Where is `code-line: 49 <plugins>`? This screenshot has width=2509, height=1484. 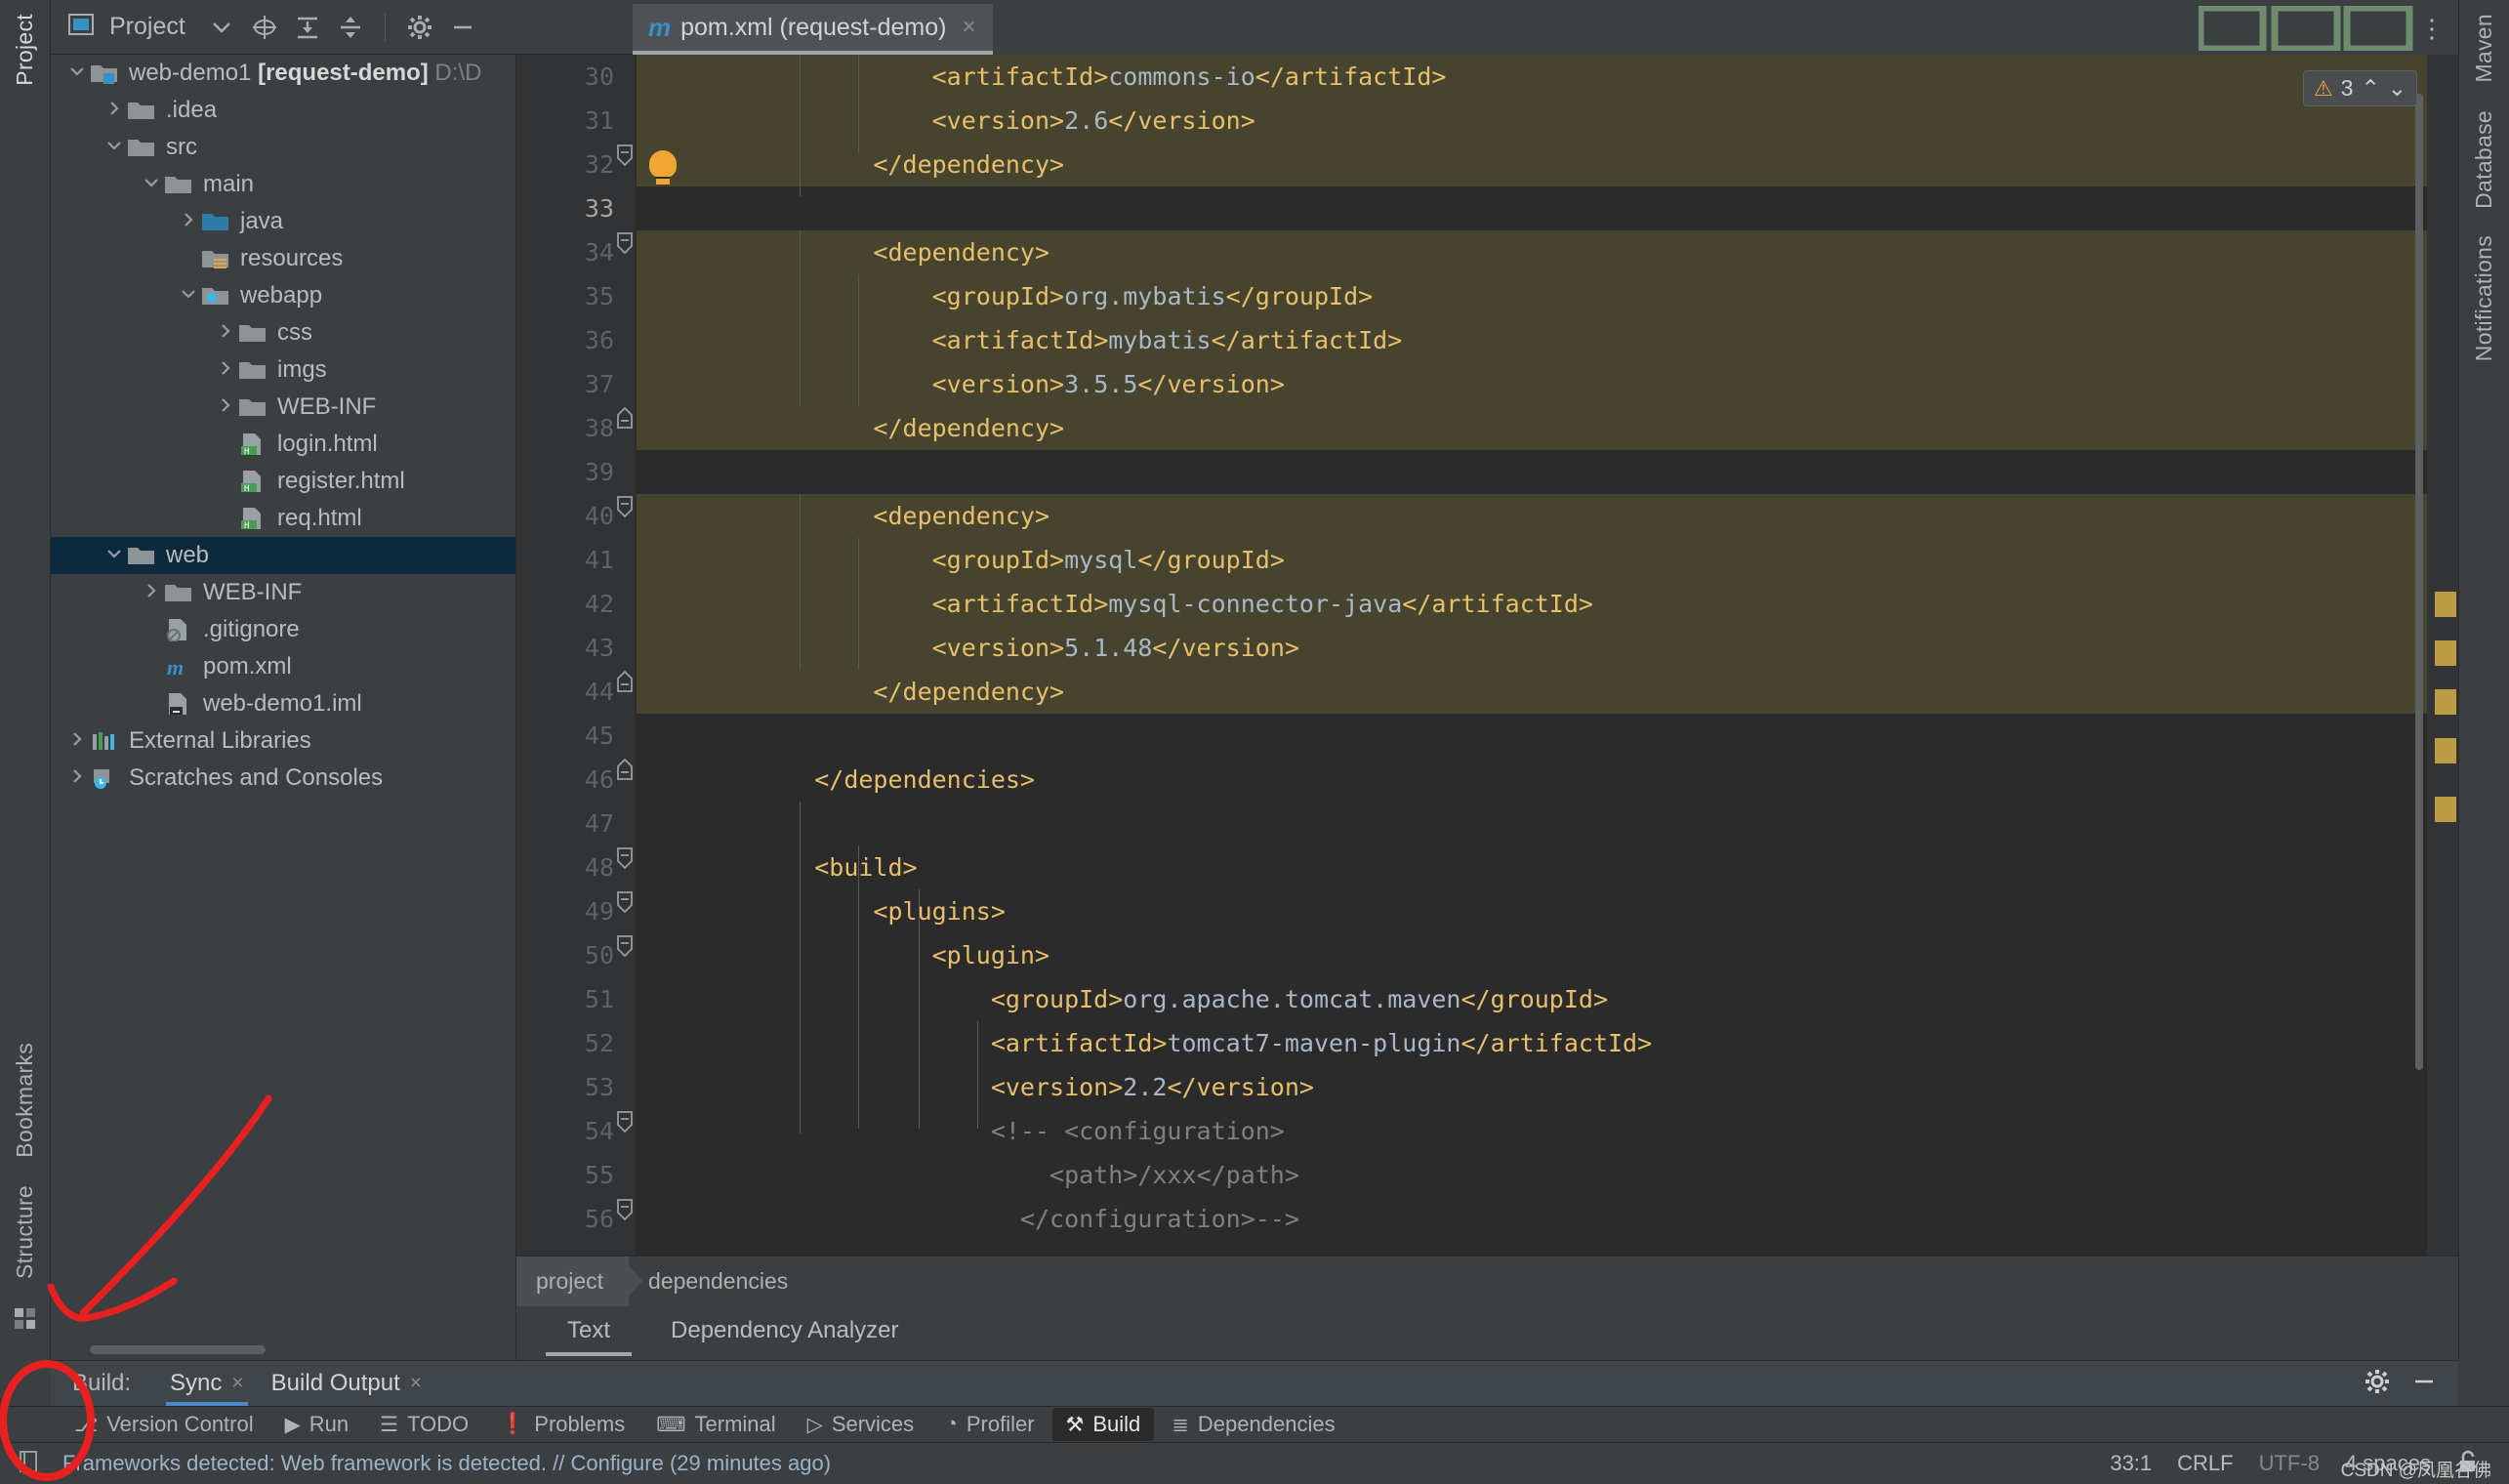
code-line: 49 <plugins> is located at coordinates (1487, 911).